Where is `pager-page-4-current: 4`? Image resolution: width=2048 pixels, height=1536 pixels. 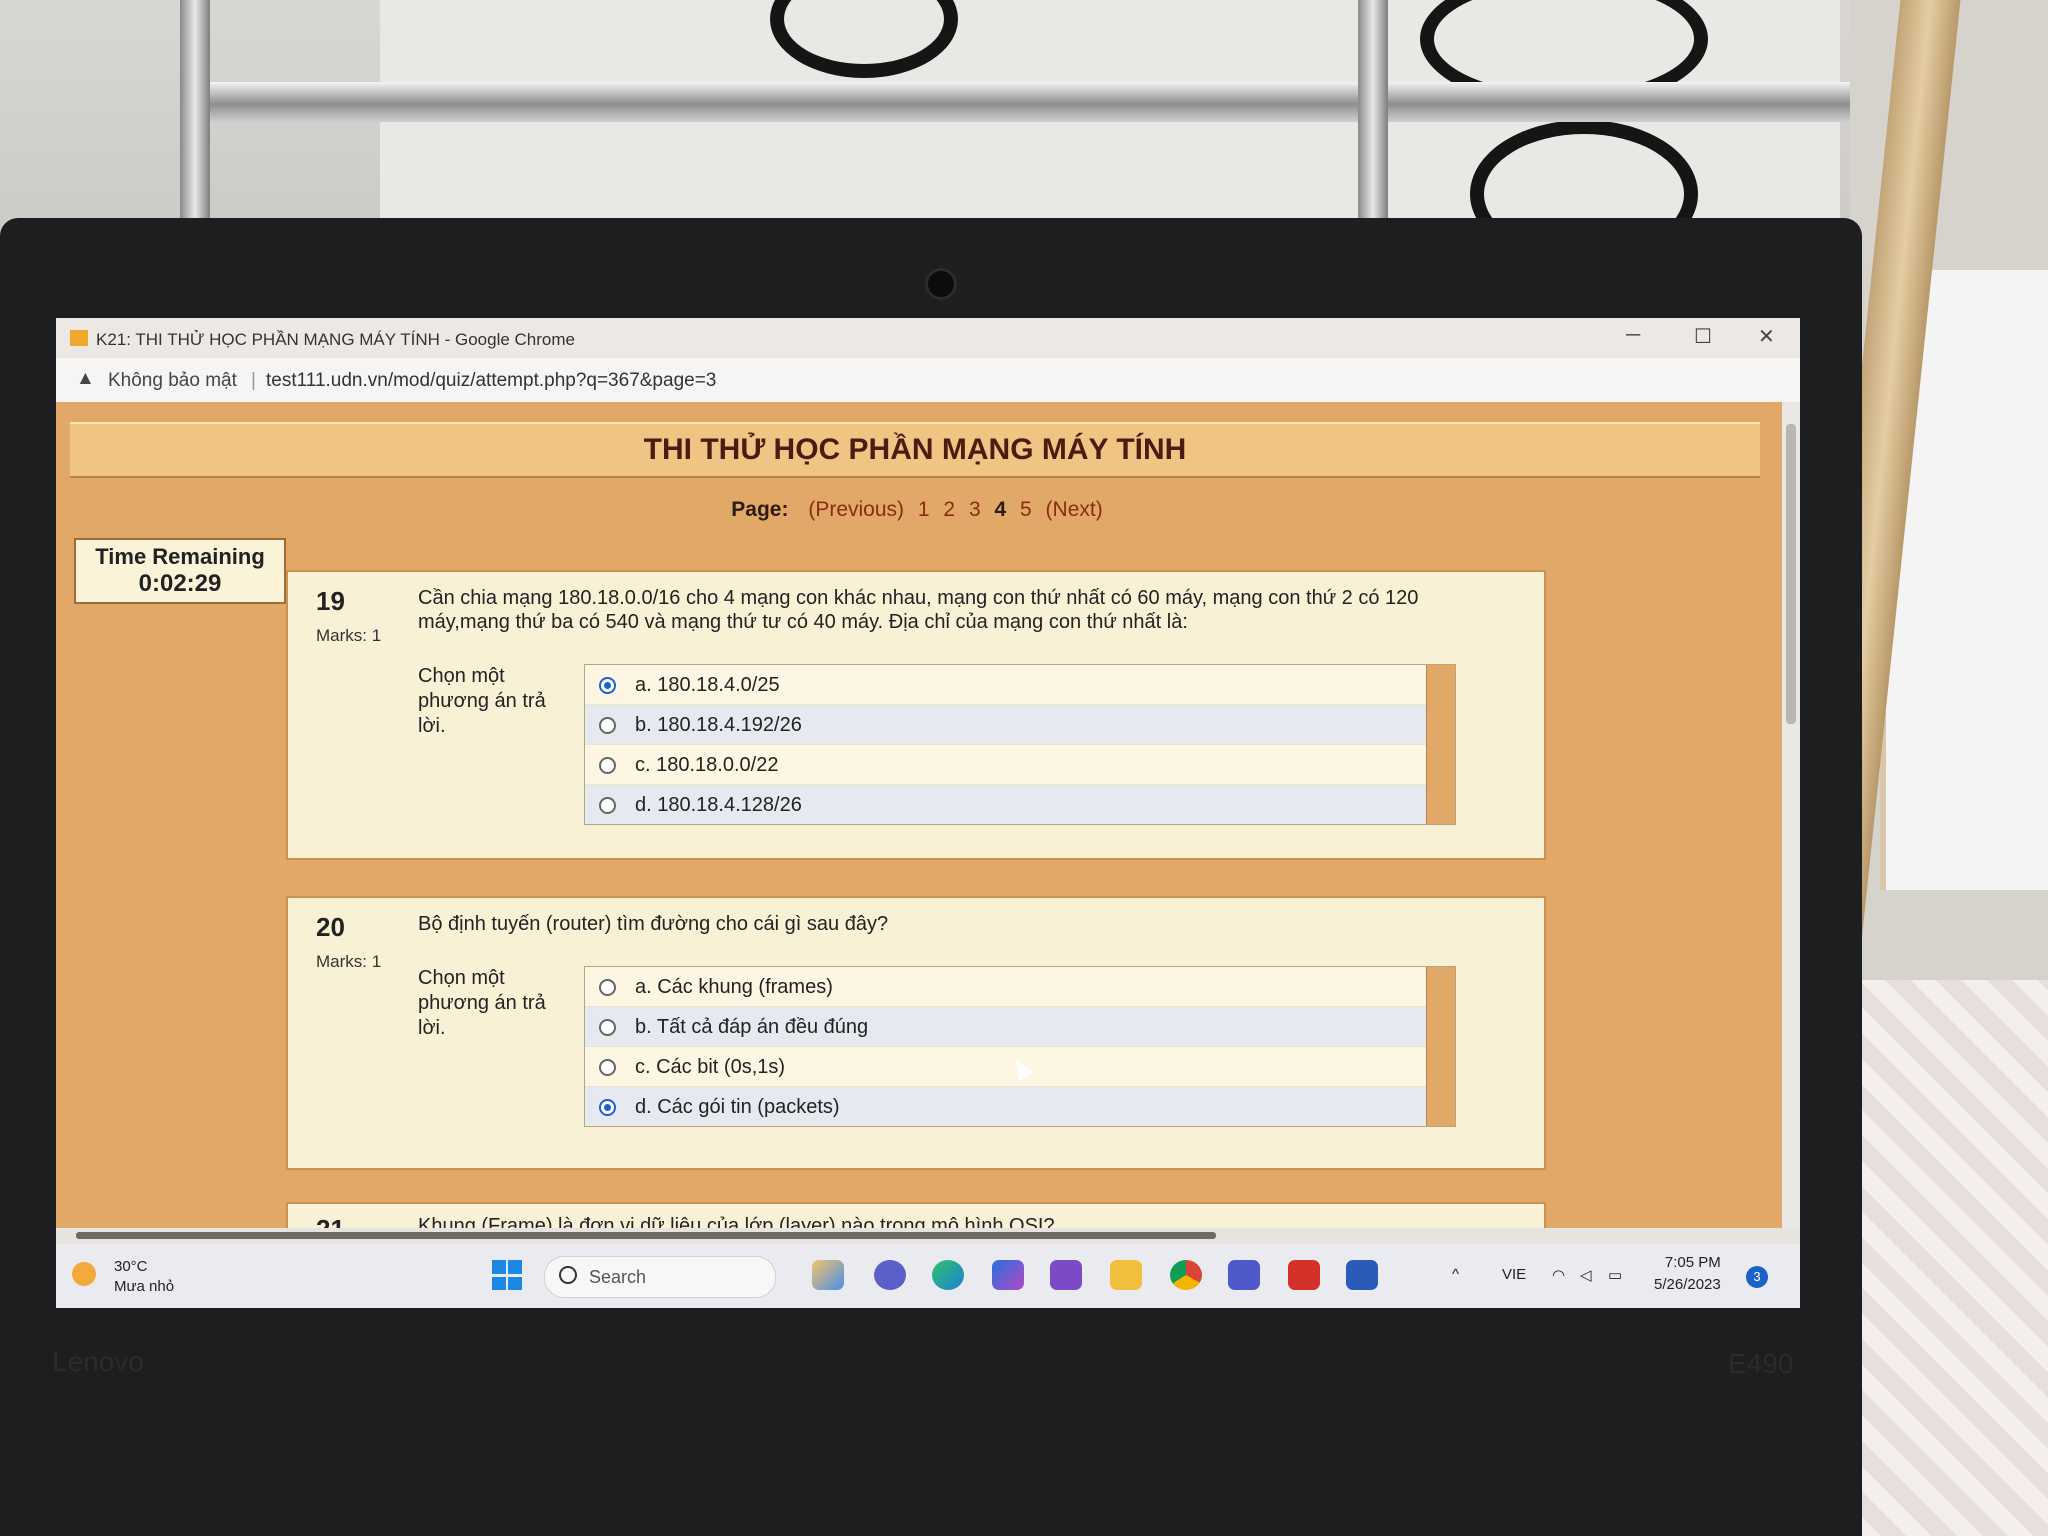 pager-page-4-current: 4 is located at coordinates (1000, 509).